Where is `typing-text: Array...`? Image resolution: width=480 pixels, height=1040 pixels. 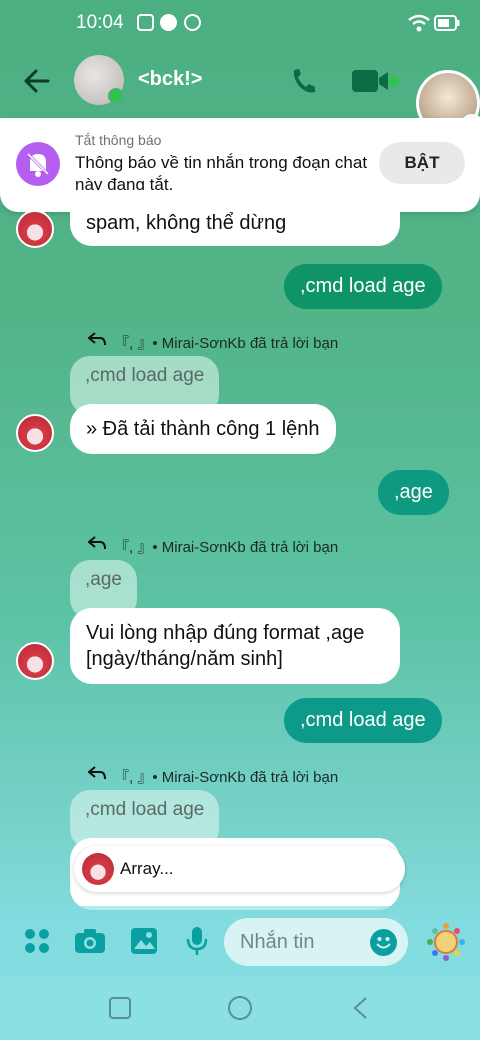
typing-text: Array... is located at coordinates (147, 868).